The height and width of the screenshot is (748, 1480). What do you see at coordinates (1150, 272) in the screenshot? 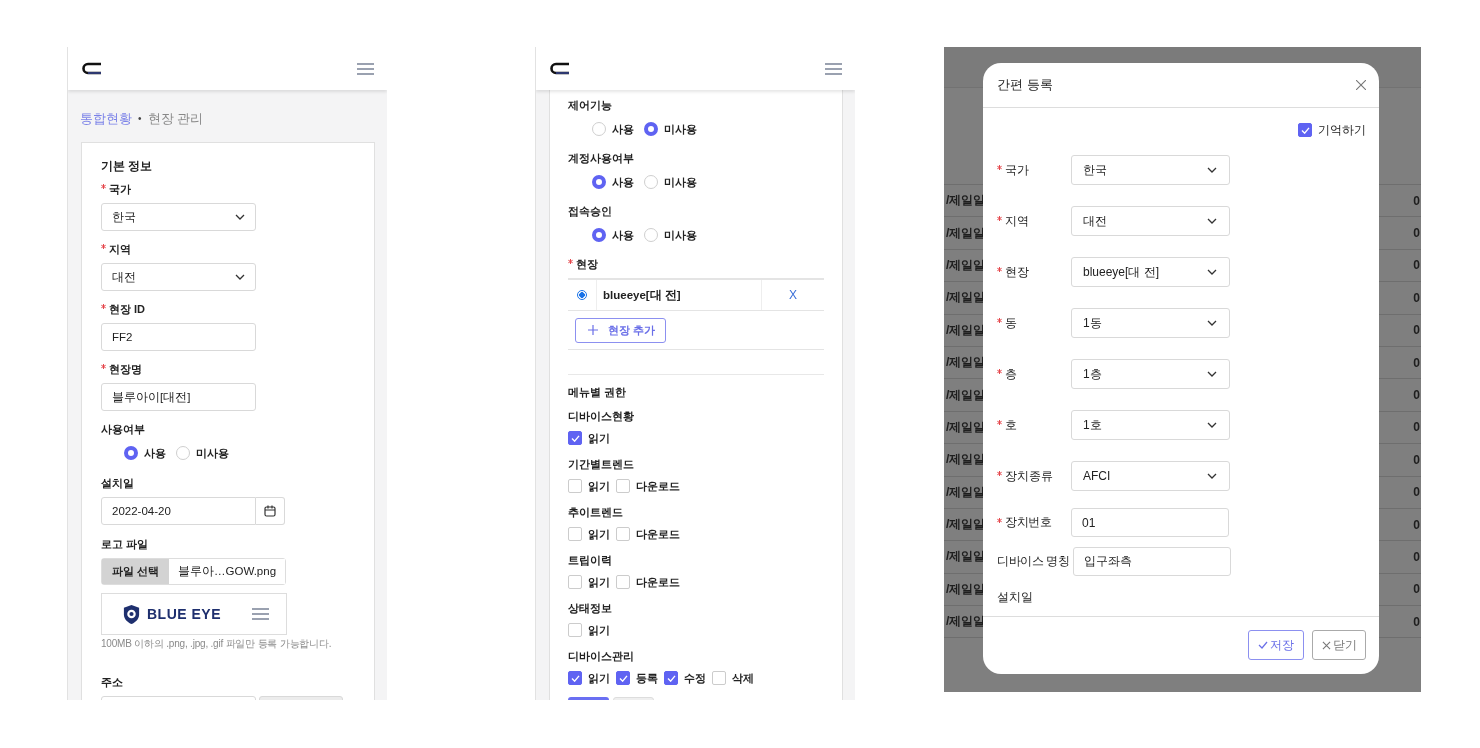
I see `dropdown: blueeye[대 전]` at bounding box center [1150, 272].